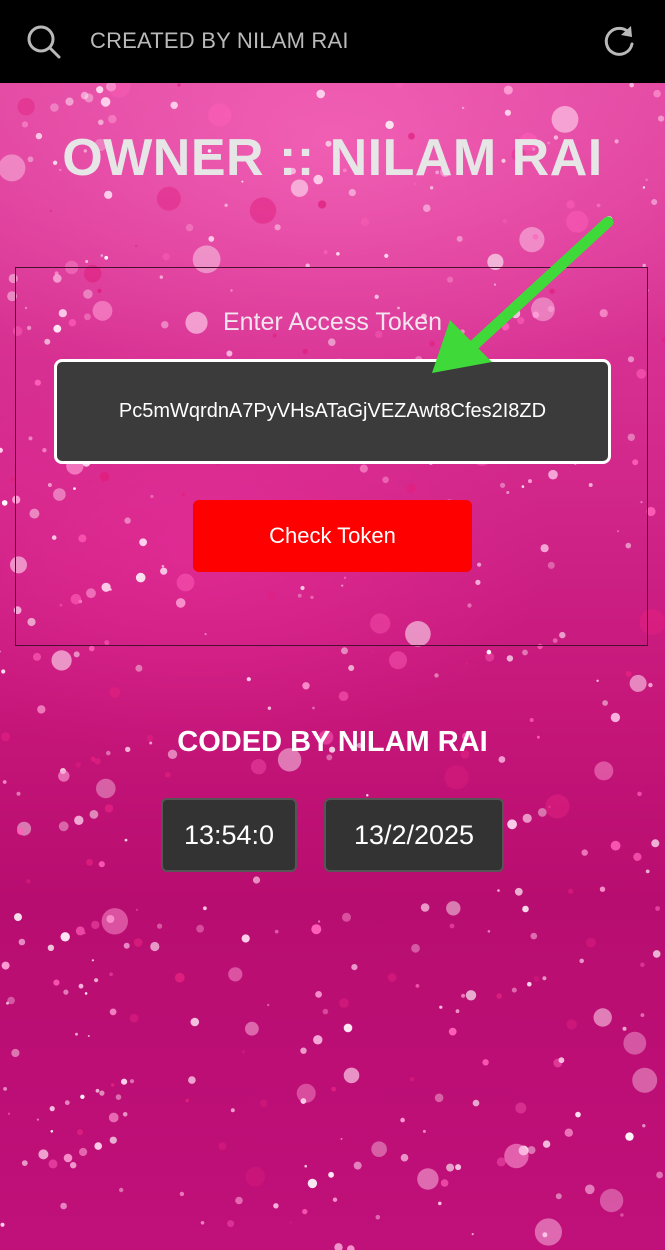  I want to click on green-arrow-annotation, so click(523, 294).